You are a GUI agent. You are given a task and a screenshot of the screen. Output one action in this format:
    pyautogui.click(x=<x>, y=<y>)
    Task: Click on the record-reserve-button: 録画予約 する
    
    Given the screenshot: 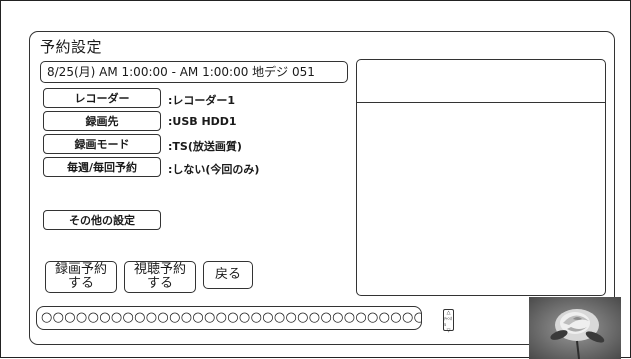 What is the action you would take?
    pyautogui.click(x=81, y=277)
    